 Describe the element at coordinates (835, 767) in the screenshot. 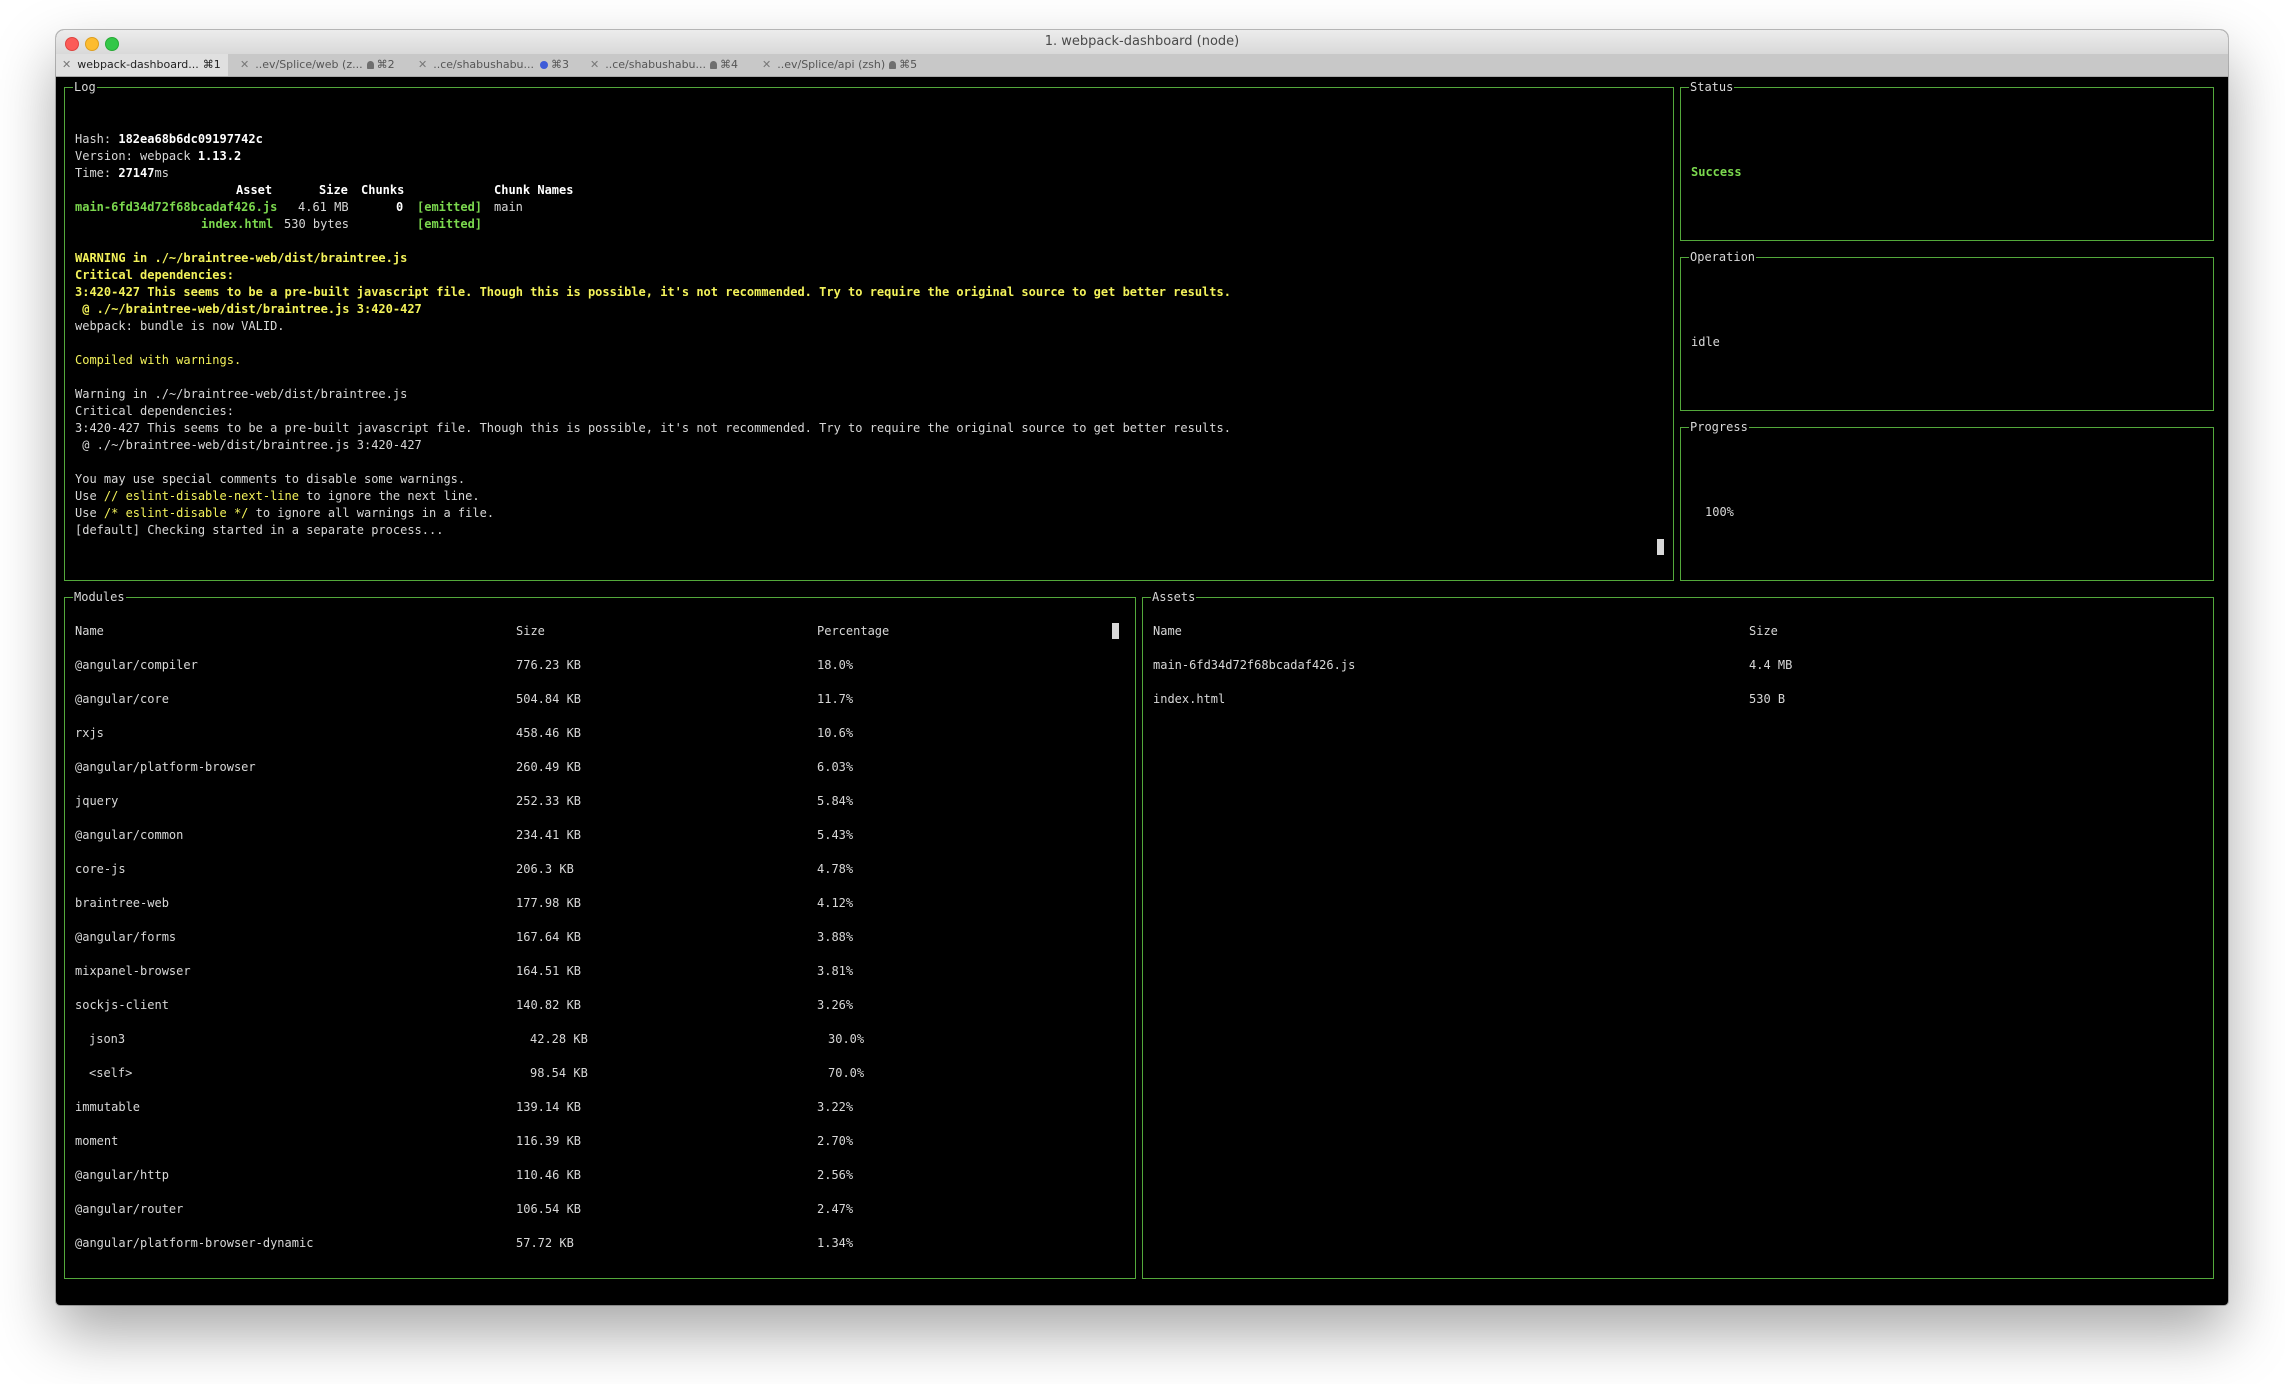

I see `module-row-pct: 6.03%` at that location.